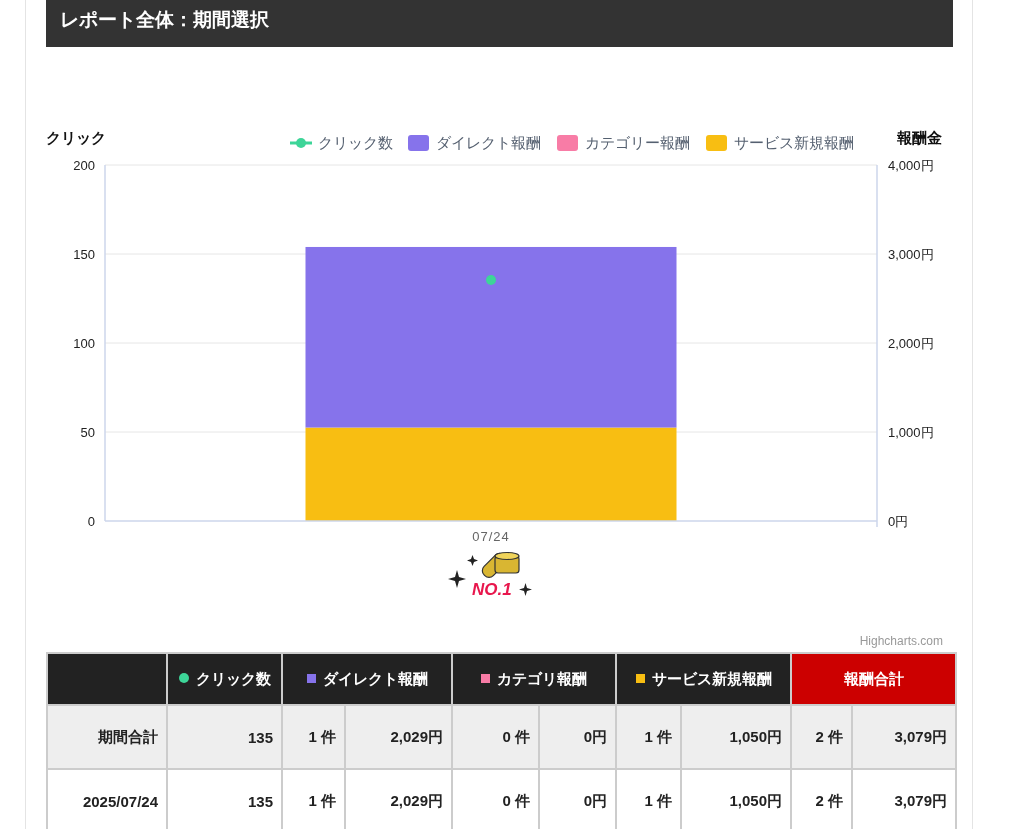 This screenshot has width=1024, height=829. Describe the element at coordinates (107, 737) in the screenshot. I see `row-label: 期間合計` at that location.